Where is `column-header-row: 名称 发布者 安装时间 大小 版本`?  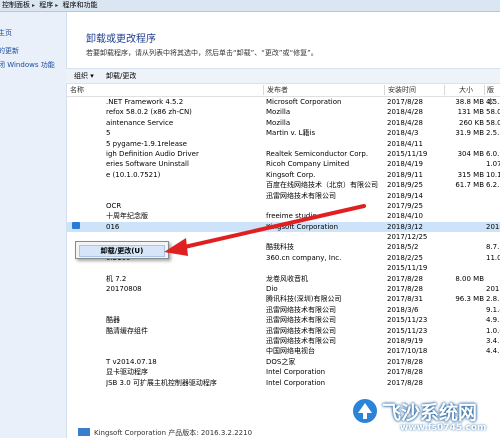 column-header-row: 名称 发布者 安装时间 大小 版本 is located at coordinates (283, 95).